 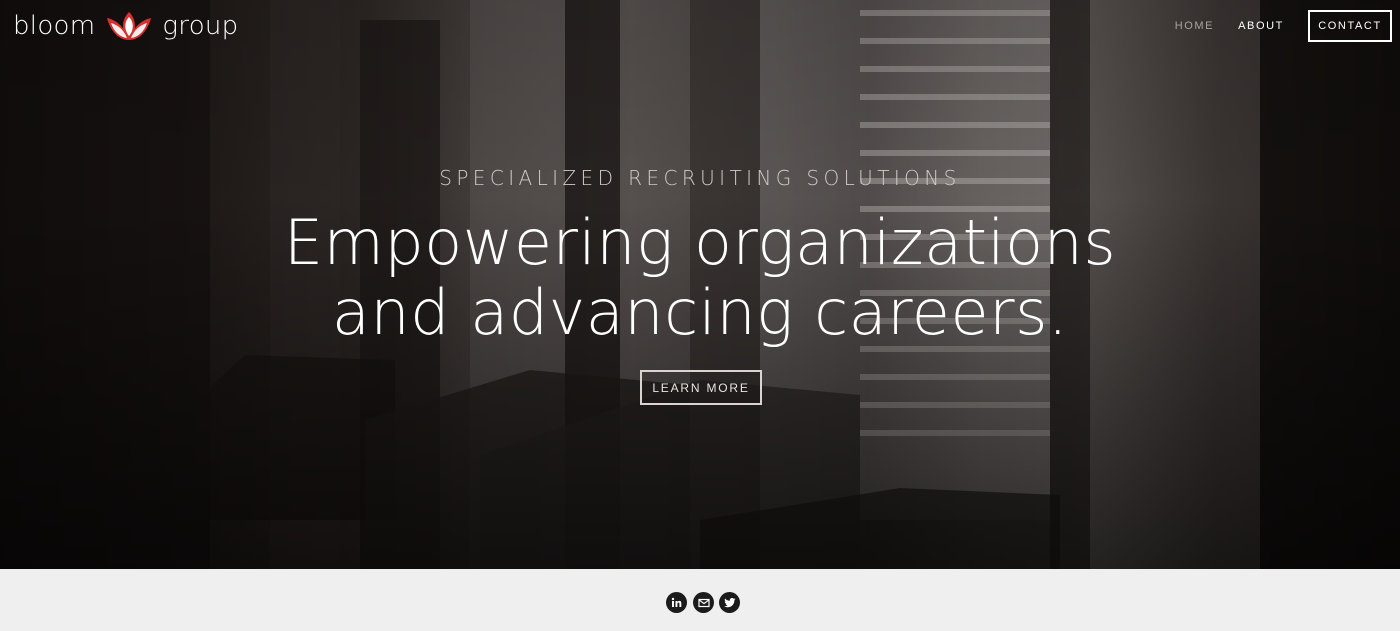 What do you see at coordinates (1194, 26) in the screenshot?
I see `nav-home-link: HOME` at bounding box center [1194, 26].